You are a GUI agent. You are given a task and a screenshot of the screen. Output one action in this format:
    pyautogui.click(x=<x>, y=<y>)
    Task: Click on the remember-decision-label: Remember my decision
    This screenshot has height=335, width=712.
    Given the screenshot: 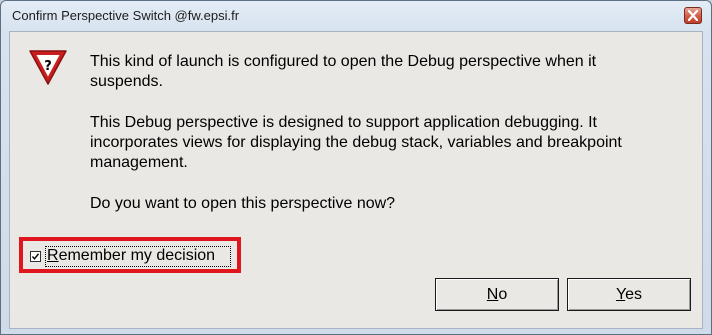 What is the action you would take?
    pyautogui.click(x=131, y=256)
    